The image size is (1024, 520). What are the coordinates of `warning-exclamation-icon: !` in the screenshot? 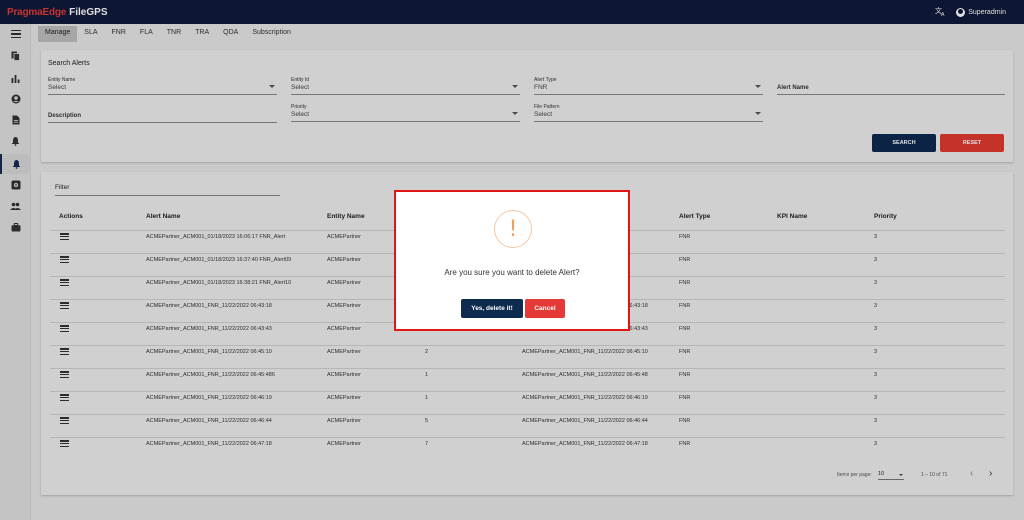 It's located at (513, 229).